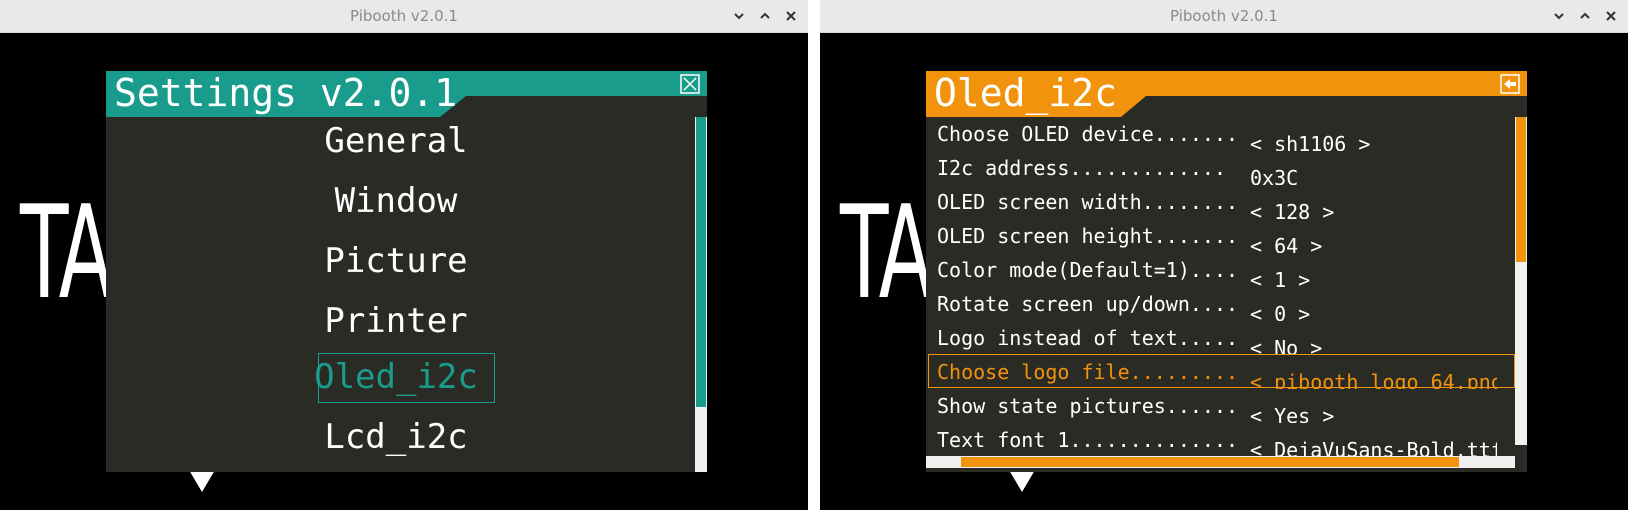  Describe the element at coordinates (690, 84) in the screenshot. I see `close-icon` at that location.